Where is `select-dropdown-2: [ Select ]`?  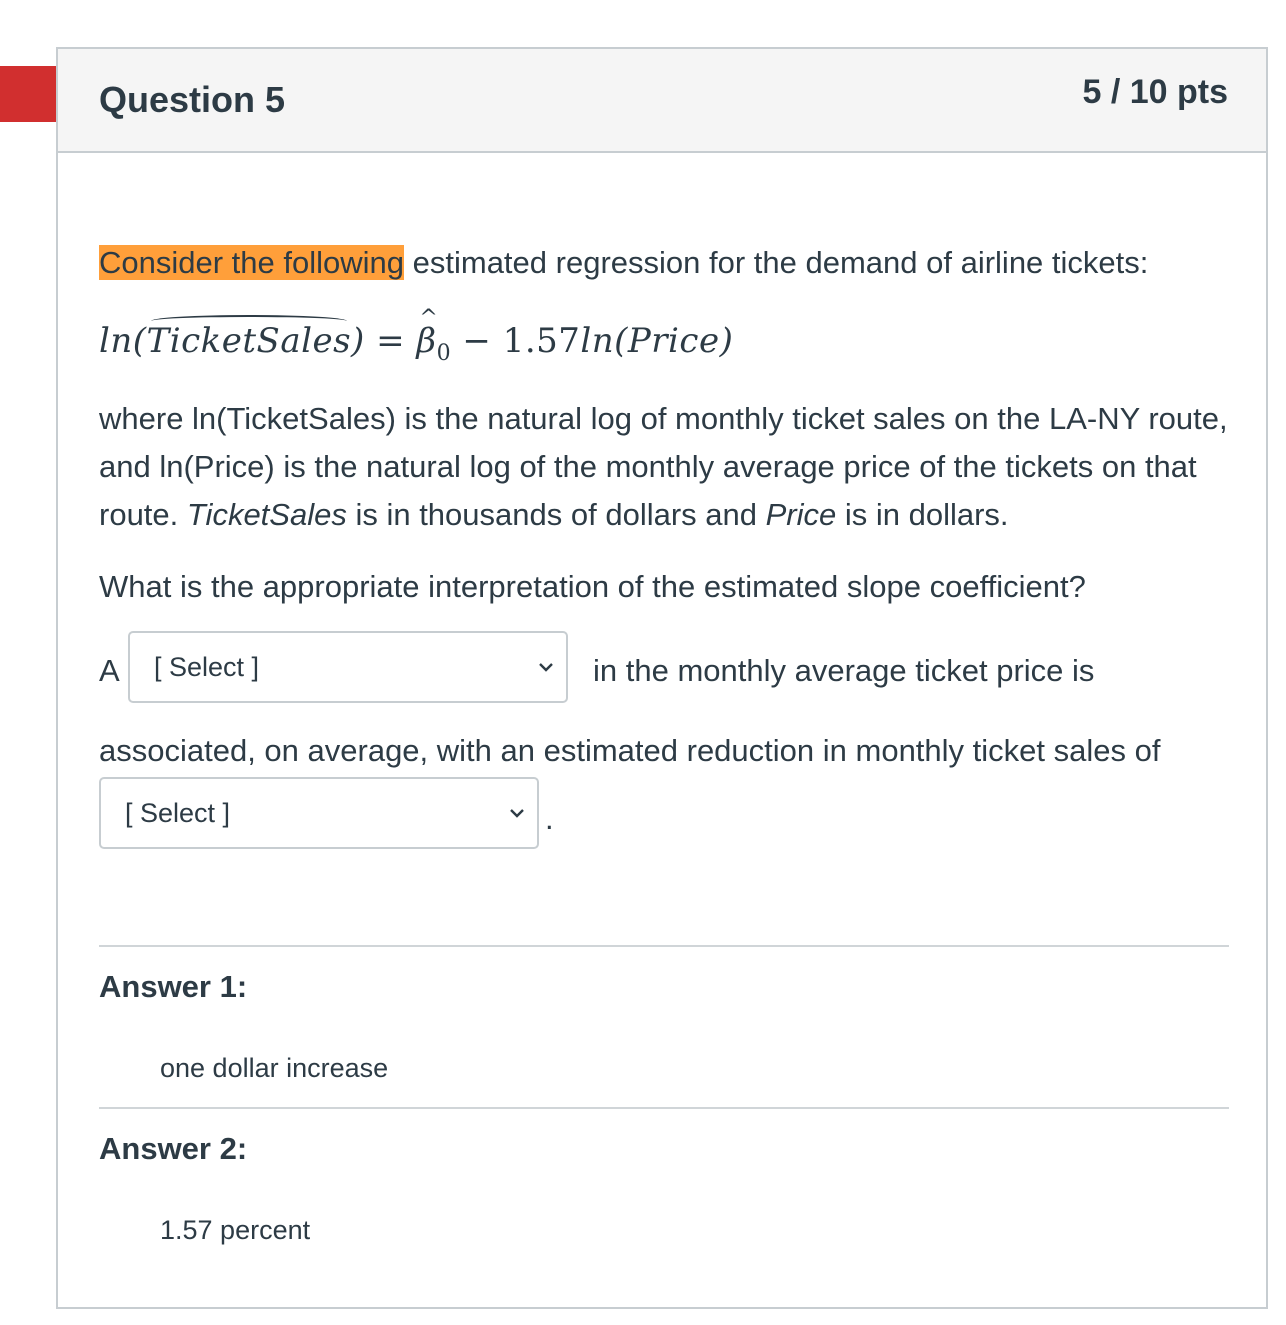 select-dropdown-2: [ Select ] is located at coordinates (319, 813).